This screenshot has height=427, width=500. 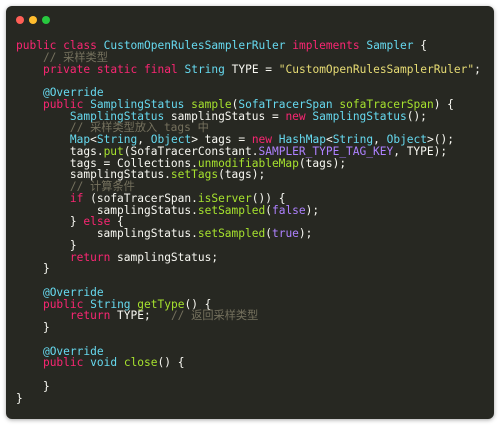 What do you see at coordinates (477, 69) in the screenshot?
I see `code-token: ;` at bounding box center [477, 69].